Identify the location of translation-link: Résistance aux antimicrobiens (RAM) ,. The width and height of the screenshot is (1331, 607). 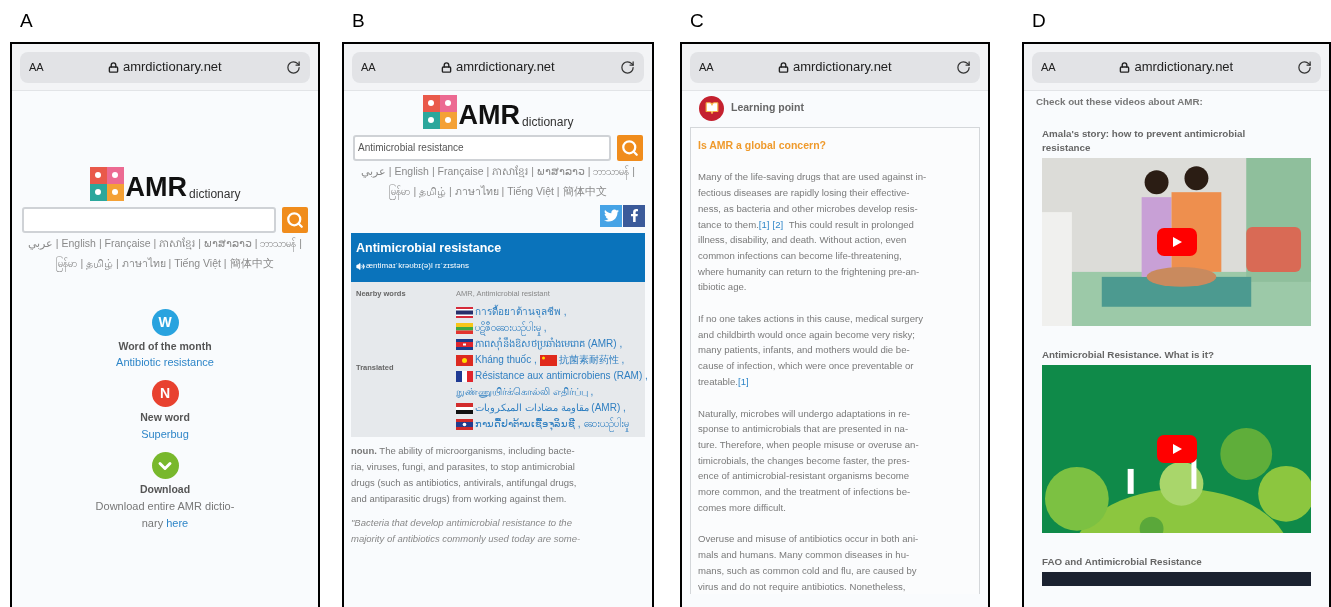
(561, 375).